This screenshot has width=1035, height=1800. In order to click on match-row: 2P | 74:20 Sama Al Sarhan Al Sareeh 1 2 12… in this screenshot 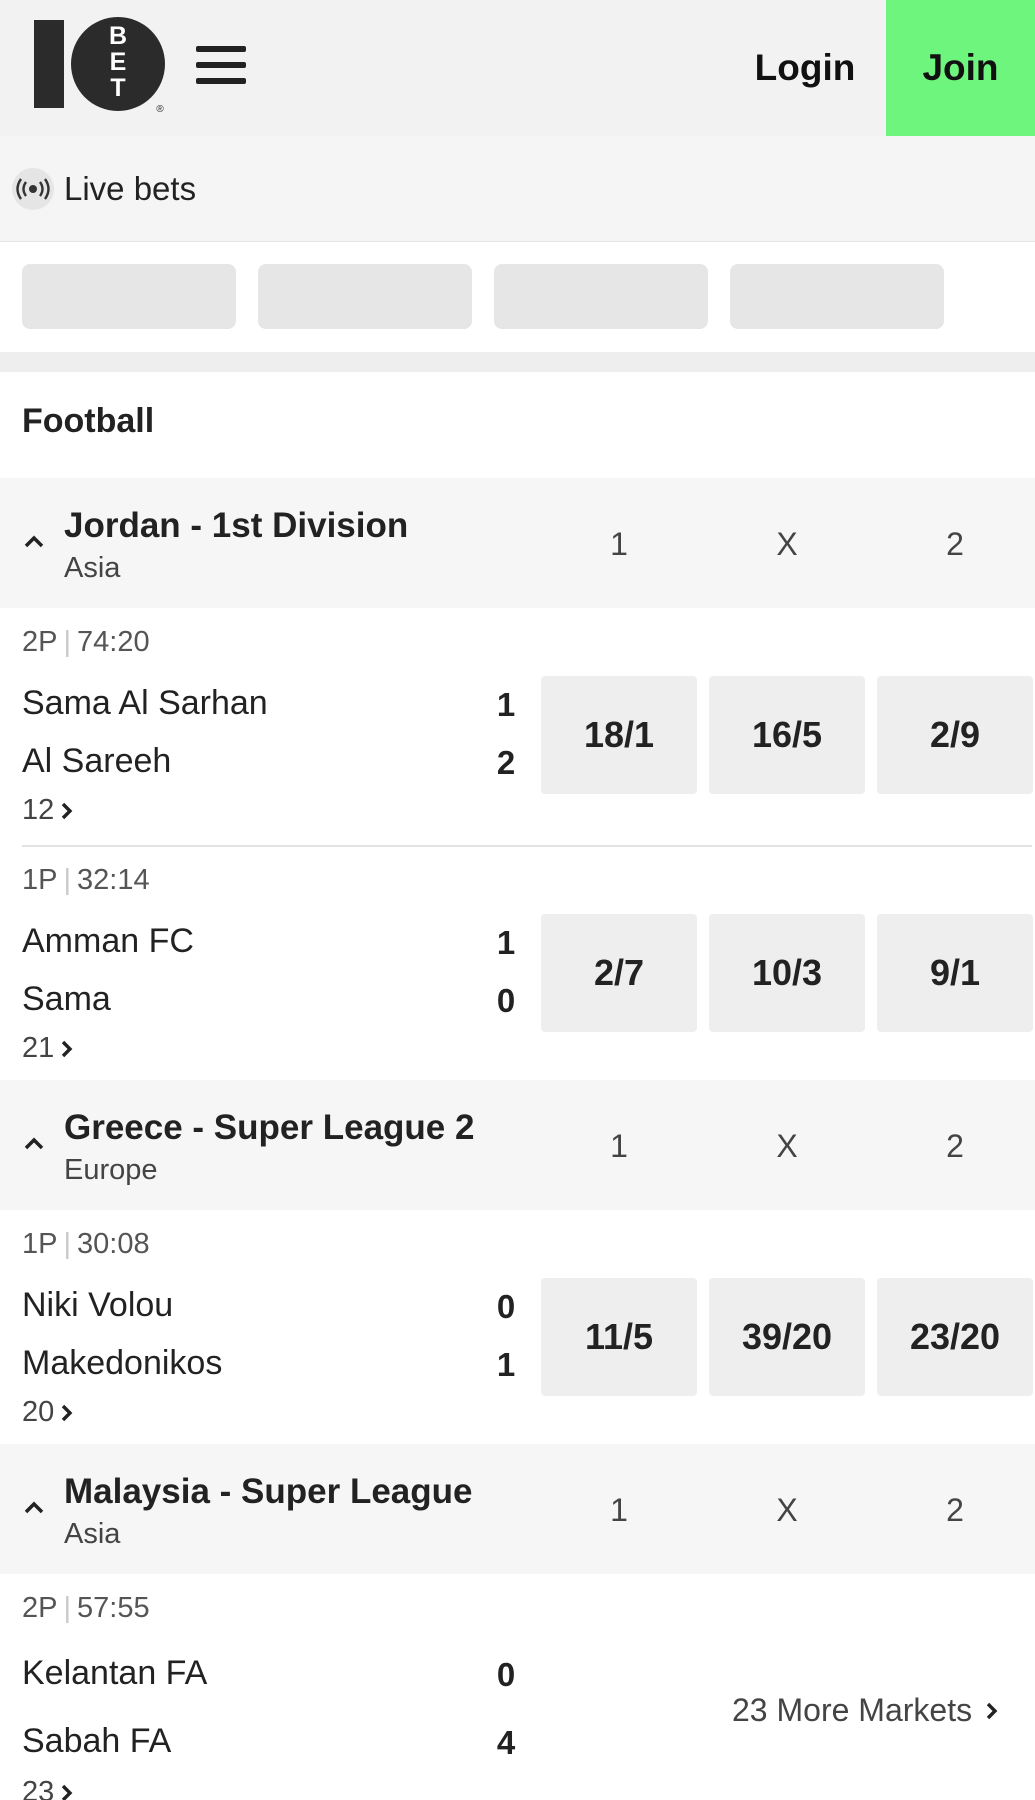, I will do `click(517, 727)`.